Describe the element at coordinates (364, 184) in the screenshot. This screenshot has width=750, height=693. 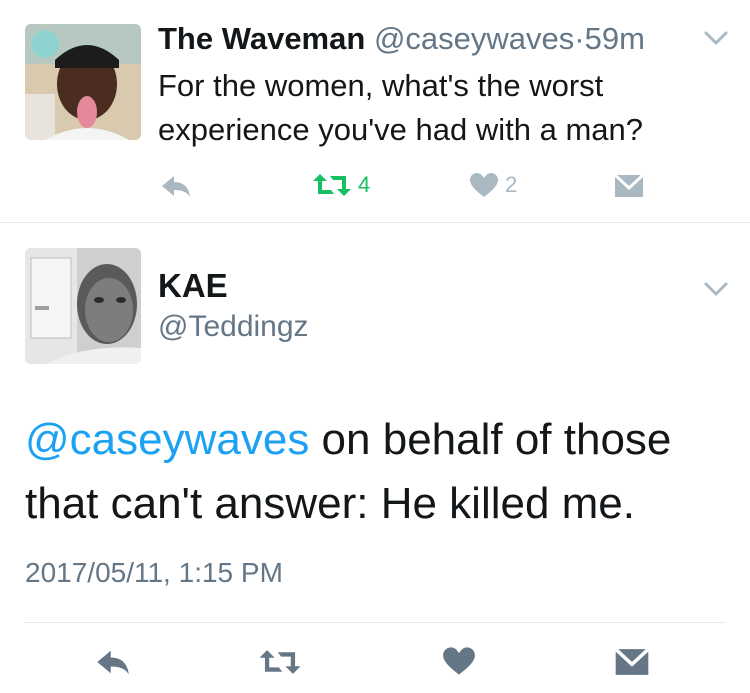
I see `retweet-count: 4` at that location.